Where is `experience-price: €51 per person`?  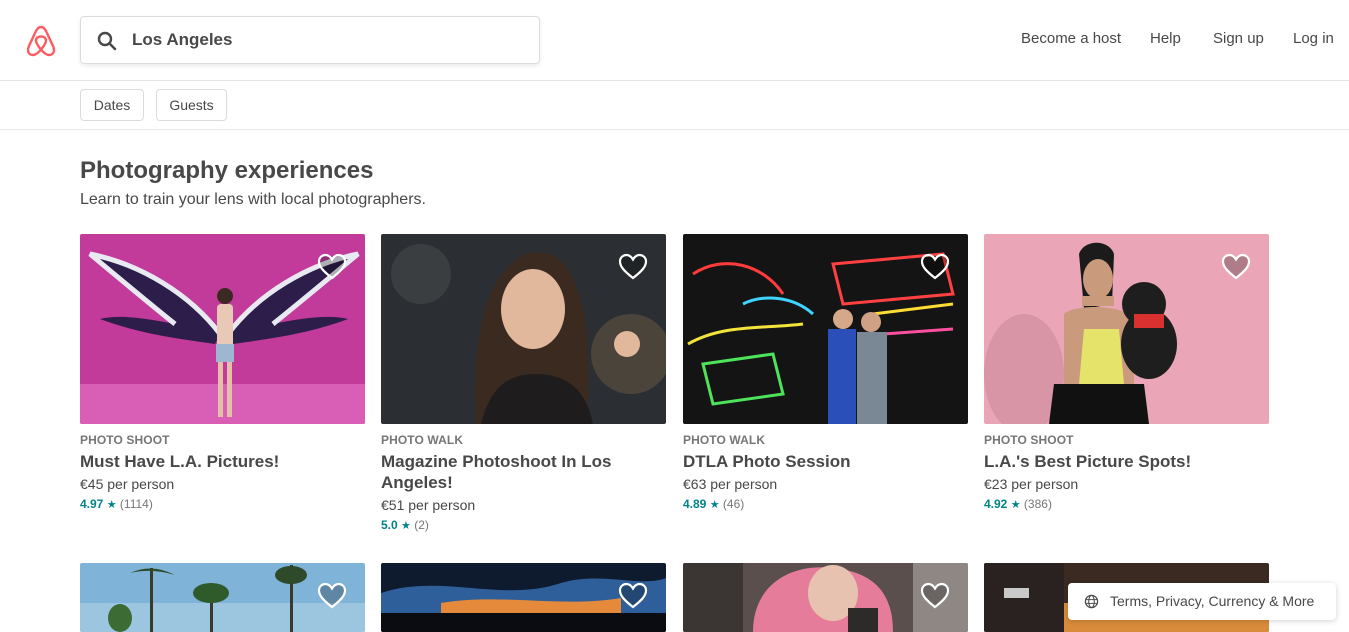 experience-price: €51 per person is located at coordinates (428, 505).